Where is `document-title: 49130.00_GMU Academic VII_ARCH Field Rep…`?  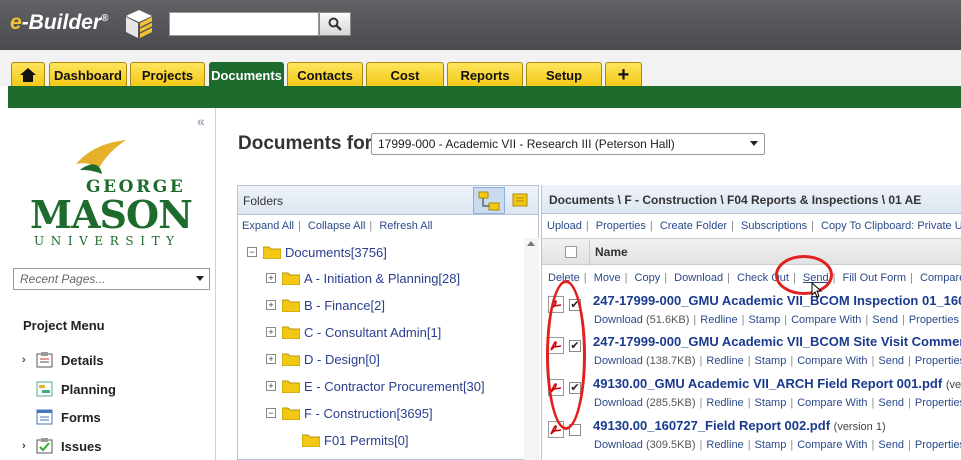
document-title: 49130.00_GMU Academic VII_ARCH Field Rep… is located at coordinates (777, 383).